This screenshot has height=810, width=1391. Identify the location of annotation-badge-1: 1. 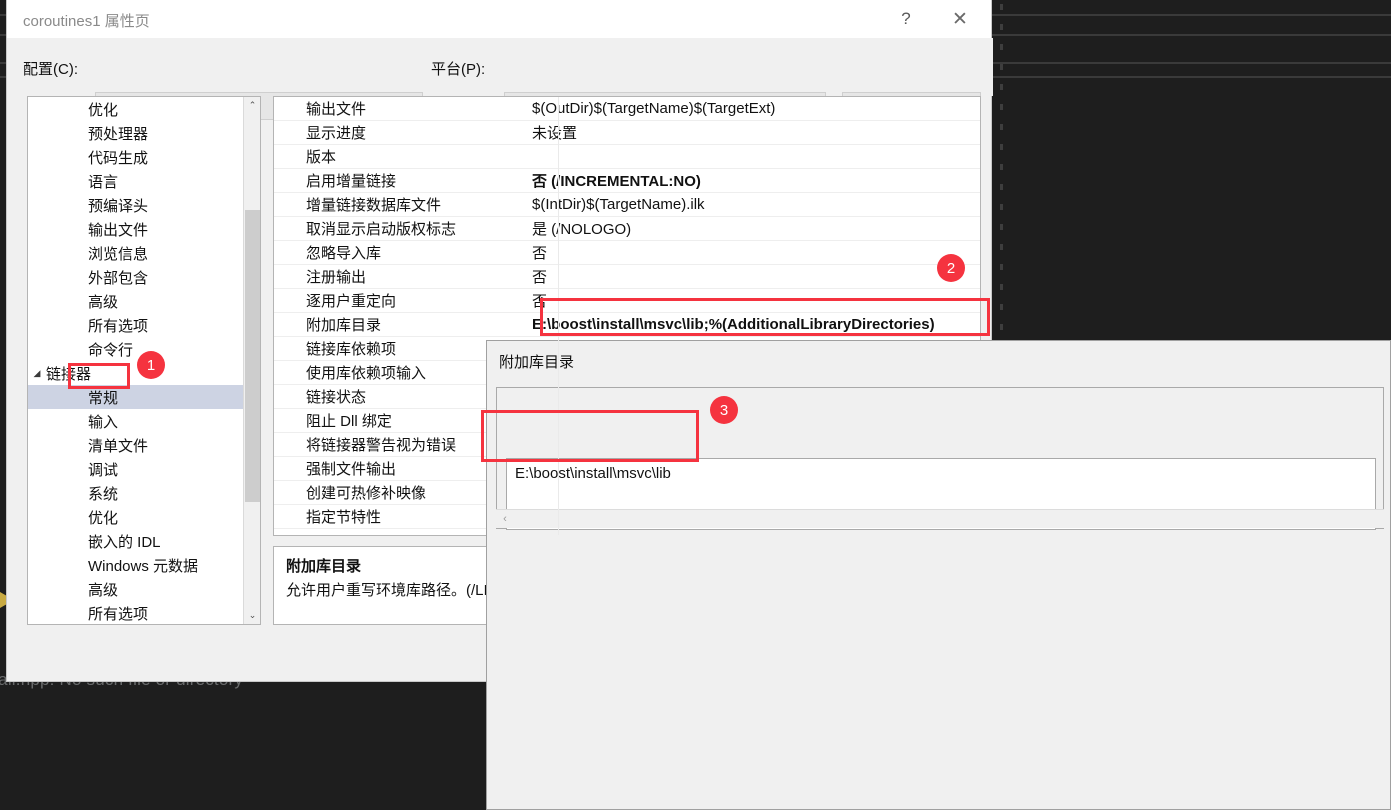
(151, 365).